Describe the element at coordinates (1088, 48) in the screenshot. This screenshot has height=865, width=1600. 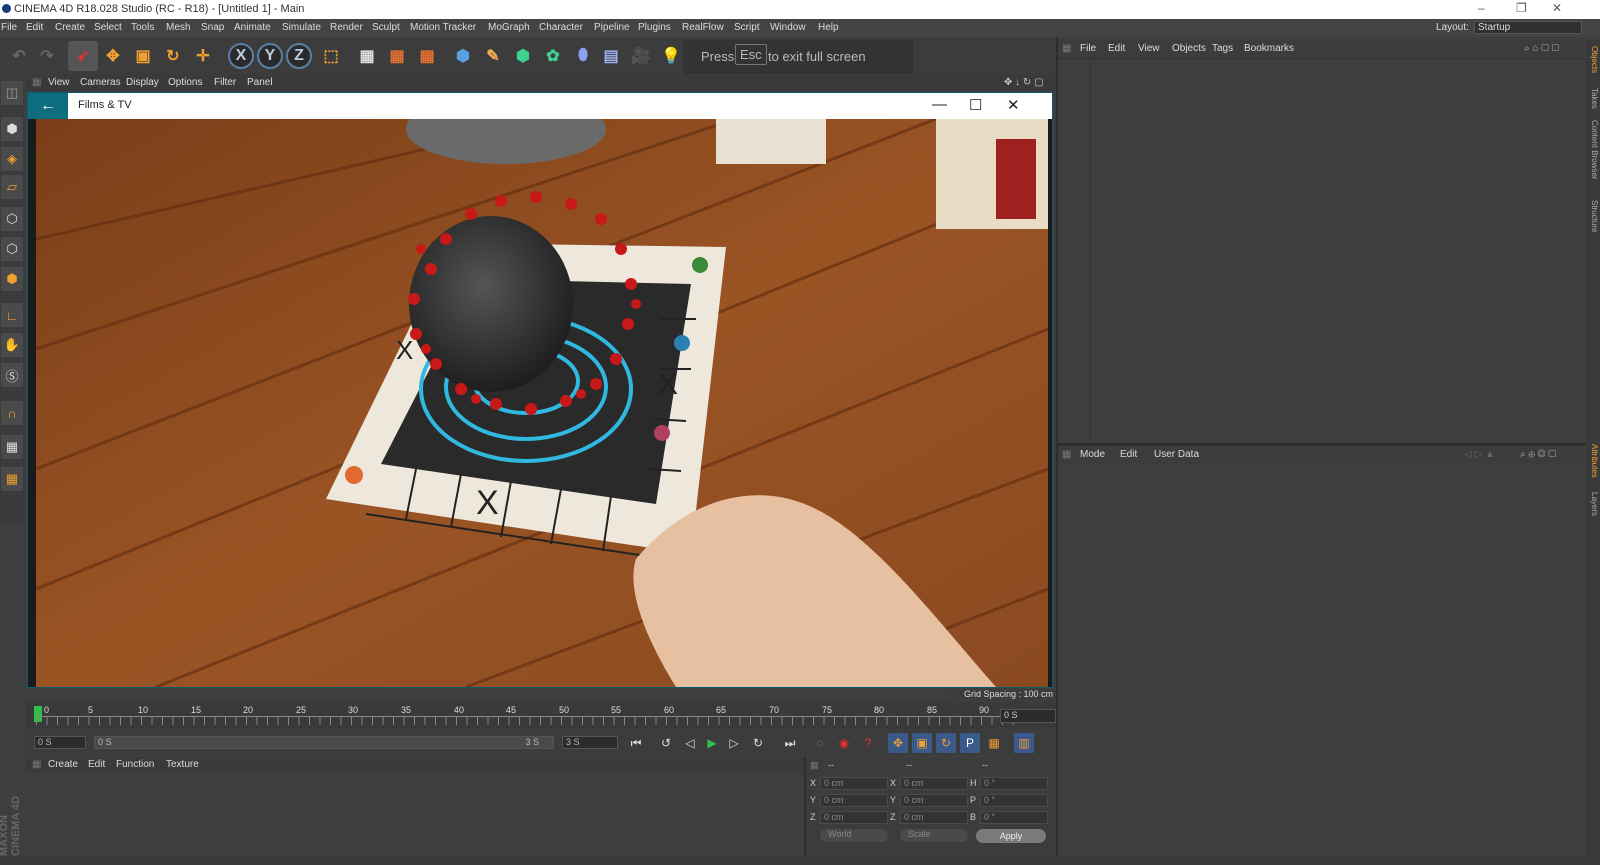
I see `object-menu-file: File` at that location.